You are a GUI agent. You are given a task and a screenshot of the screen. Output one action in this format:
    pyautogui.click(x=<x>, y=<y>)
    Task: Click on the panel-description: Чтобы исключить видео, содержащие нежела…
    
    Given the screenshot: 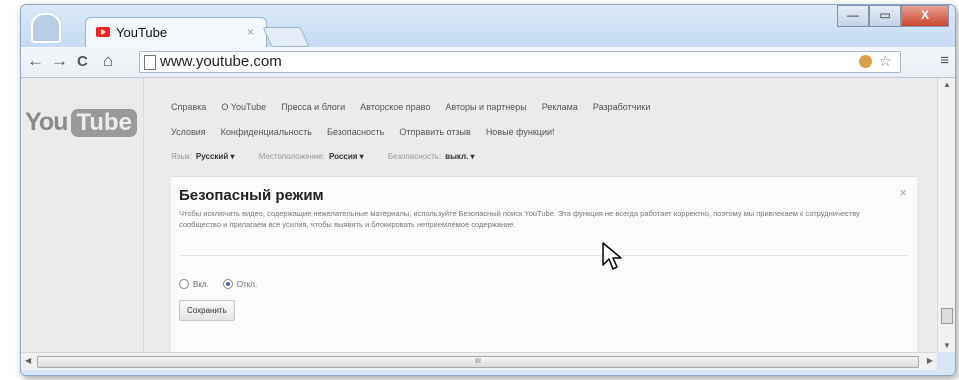 What is the action you would take?
    pyautogui.click(x=519, y=219)
    